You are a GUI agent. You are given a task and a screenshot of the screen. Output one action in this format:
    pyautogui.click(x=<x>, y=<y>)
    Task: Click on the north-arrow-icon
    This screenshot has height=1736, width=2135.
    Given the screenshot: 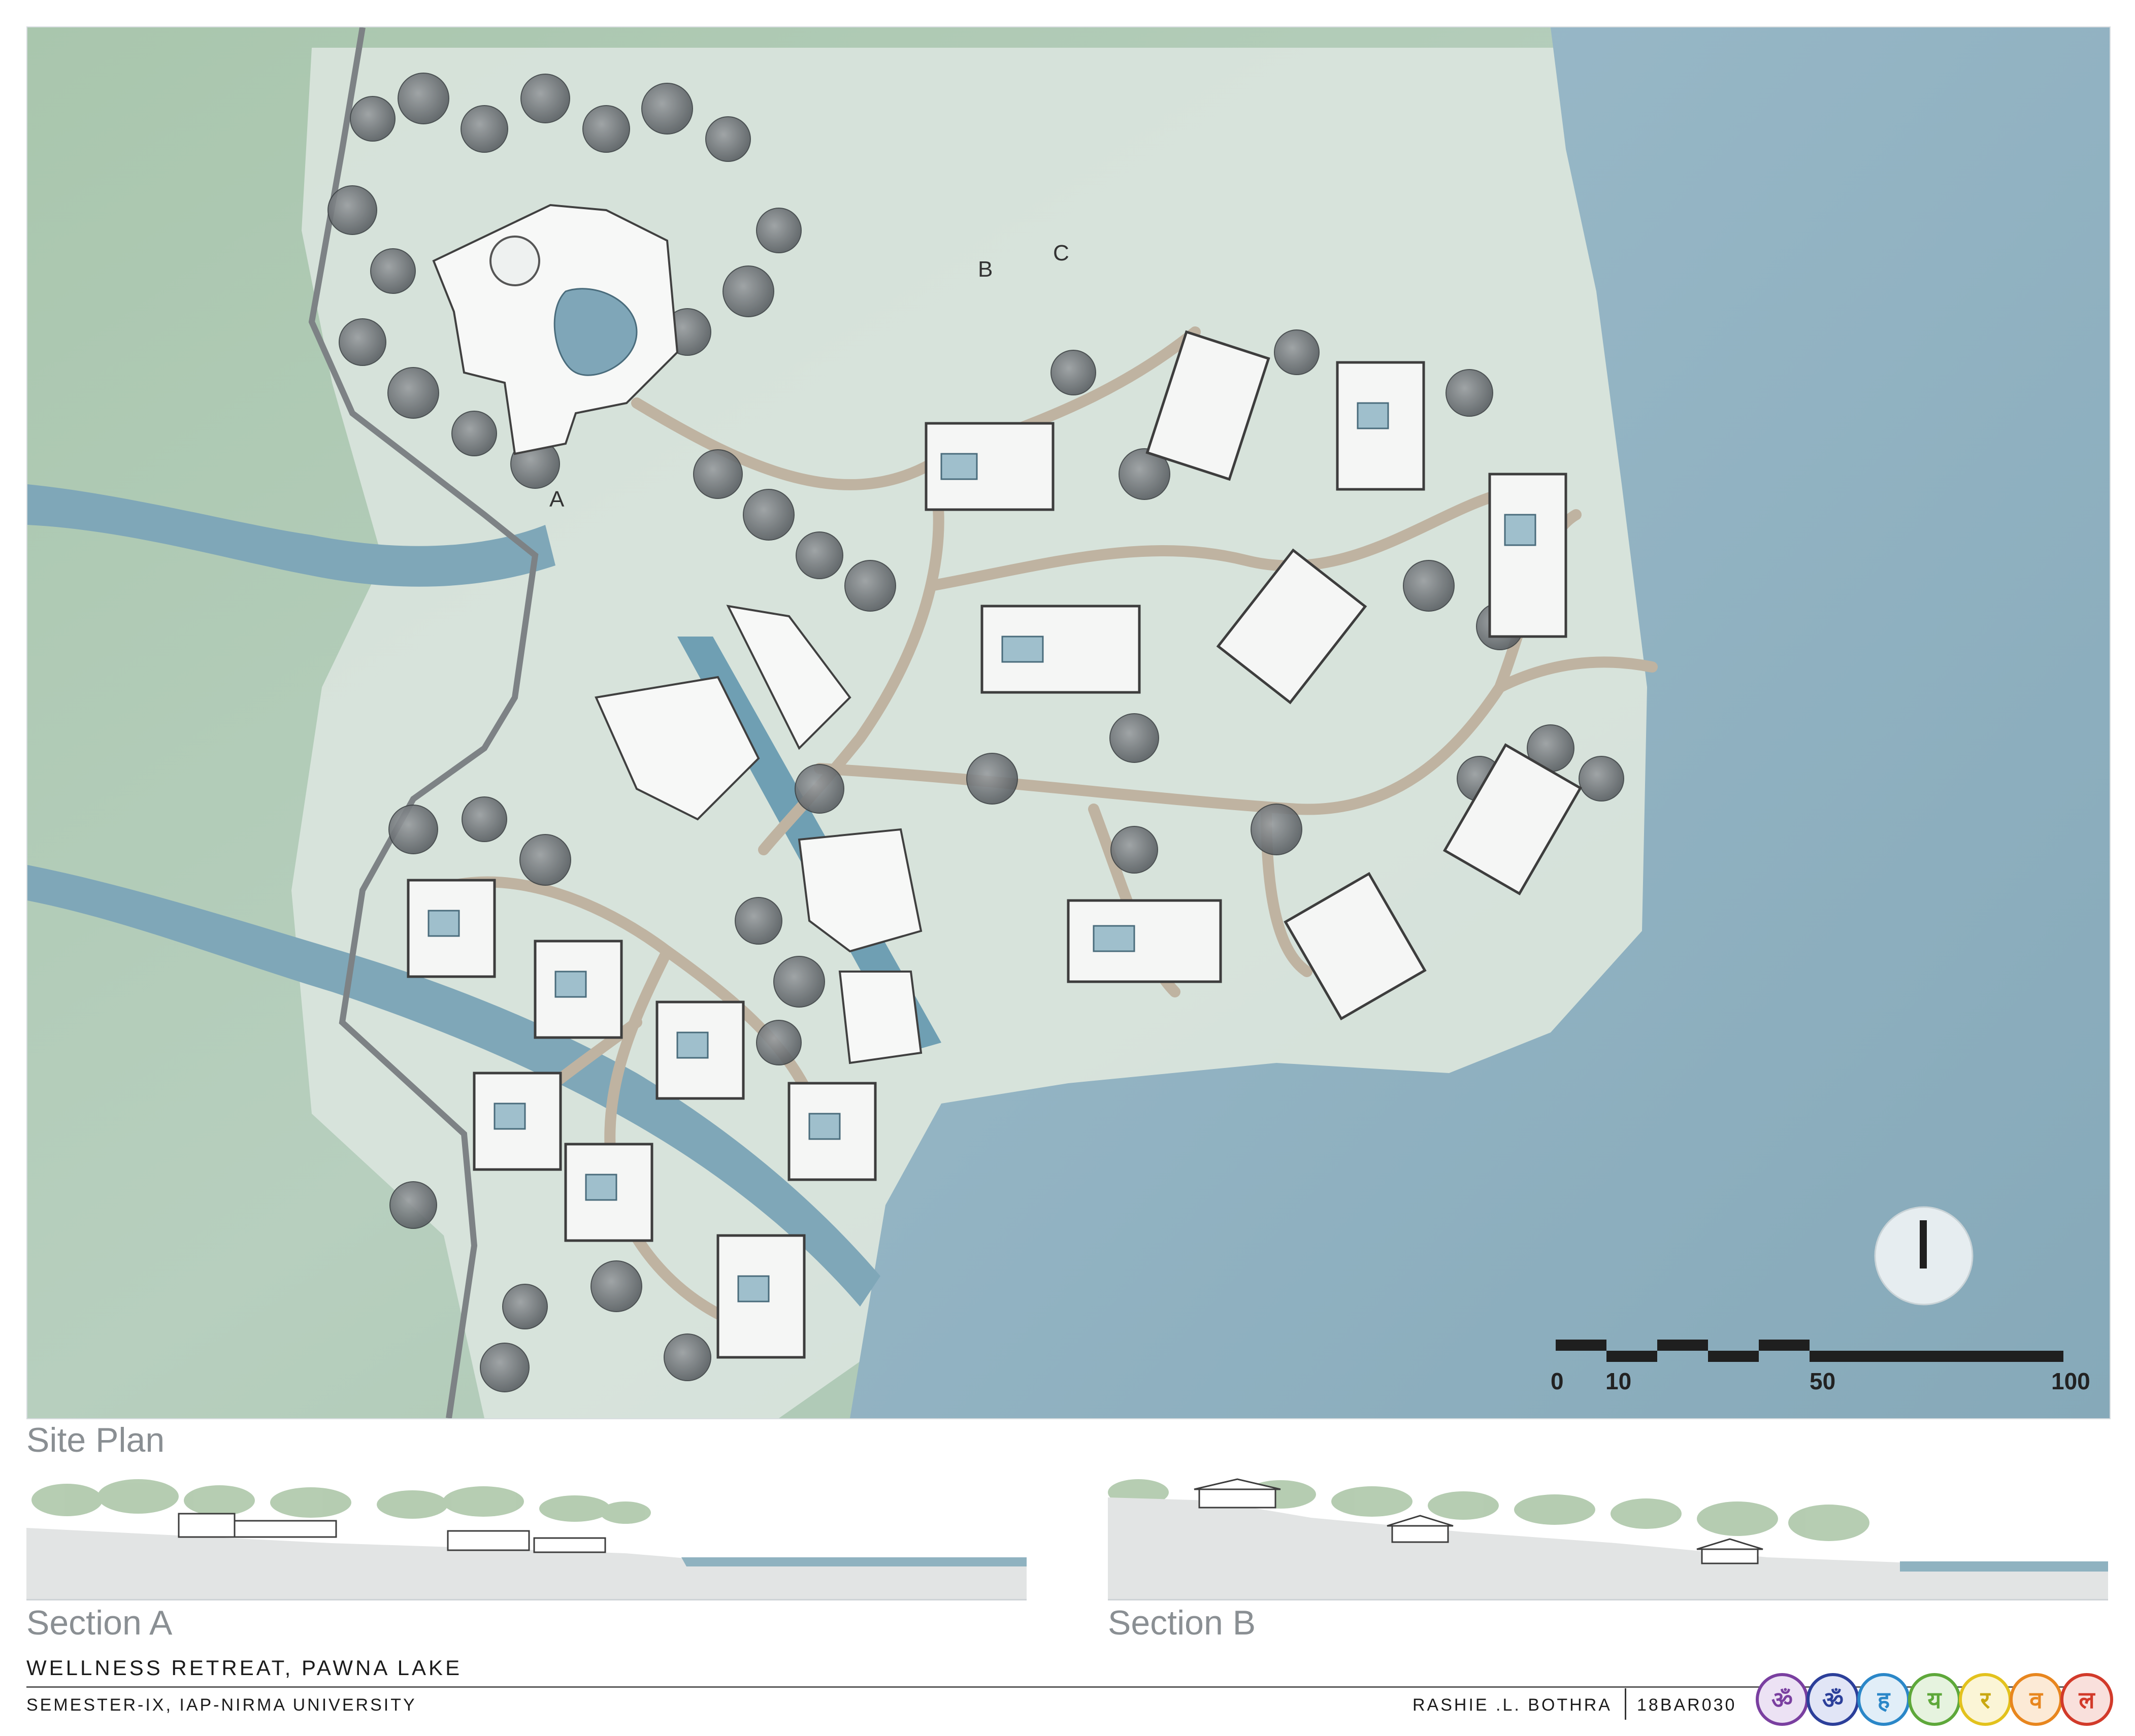 What is the action you would take?
    pyautogui.click(x=1924, y=1256)
    